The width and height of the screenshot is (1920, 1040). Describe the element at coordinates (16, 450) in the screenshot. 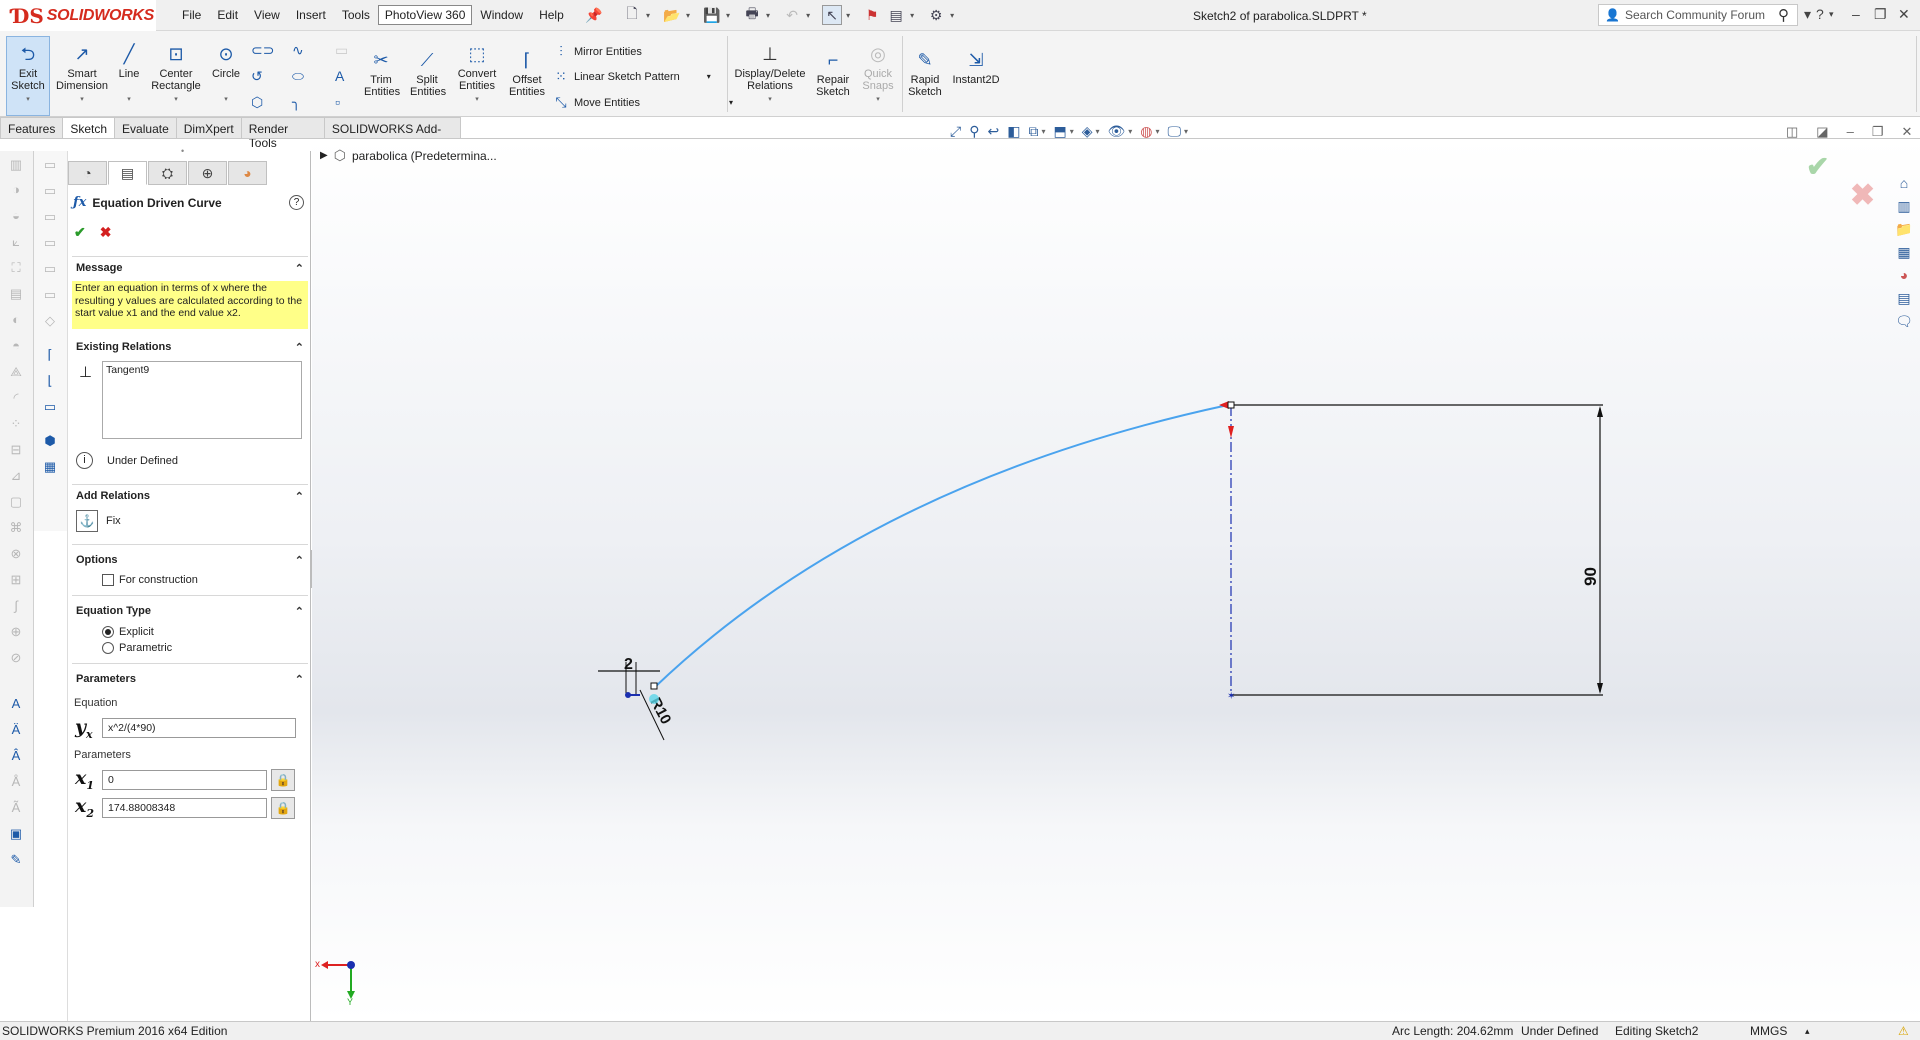

I see `rib-icon: ⊟` at that location.